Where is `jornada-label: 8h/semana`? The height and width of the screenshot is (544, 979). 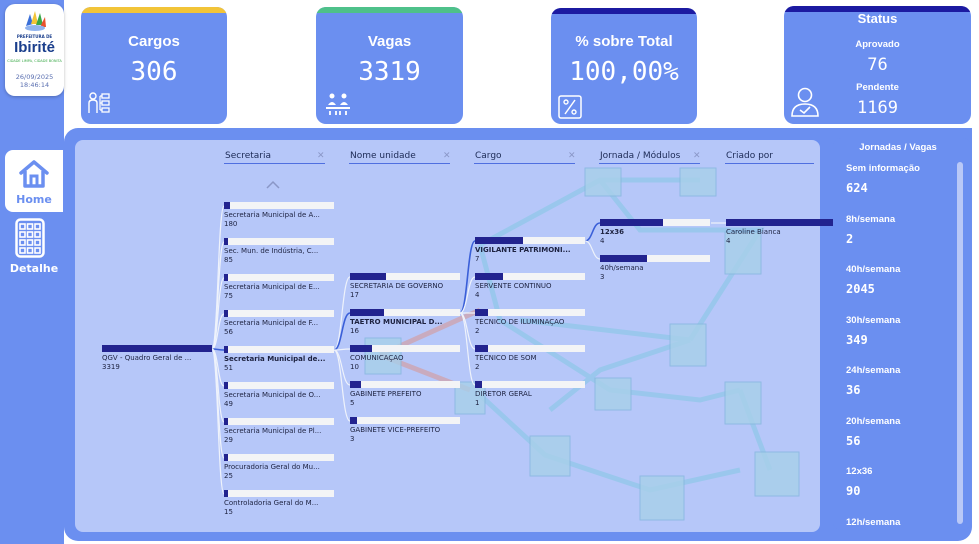 jornada-label: 8h/semana is located at coordinates (871, 219).